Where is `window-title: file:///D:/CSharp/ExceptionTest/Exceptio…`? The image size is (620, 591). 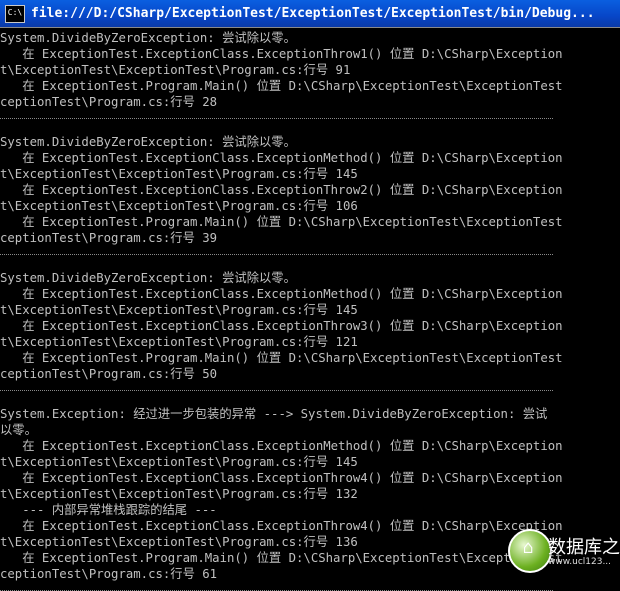
window-title: file:///D:/CSharp/ExceptionTest/Exceptio… is located at coordinates (313, 13).